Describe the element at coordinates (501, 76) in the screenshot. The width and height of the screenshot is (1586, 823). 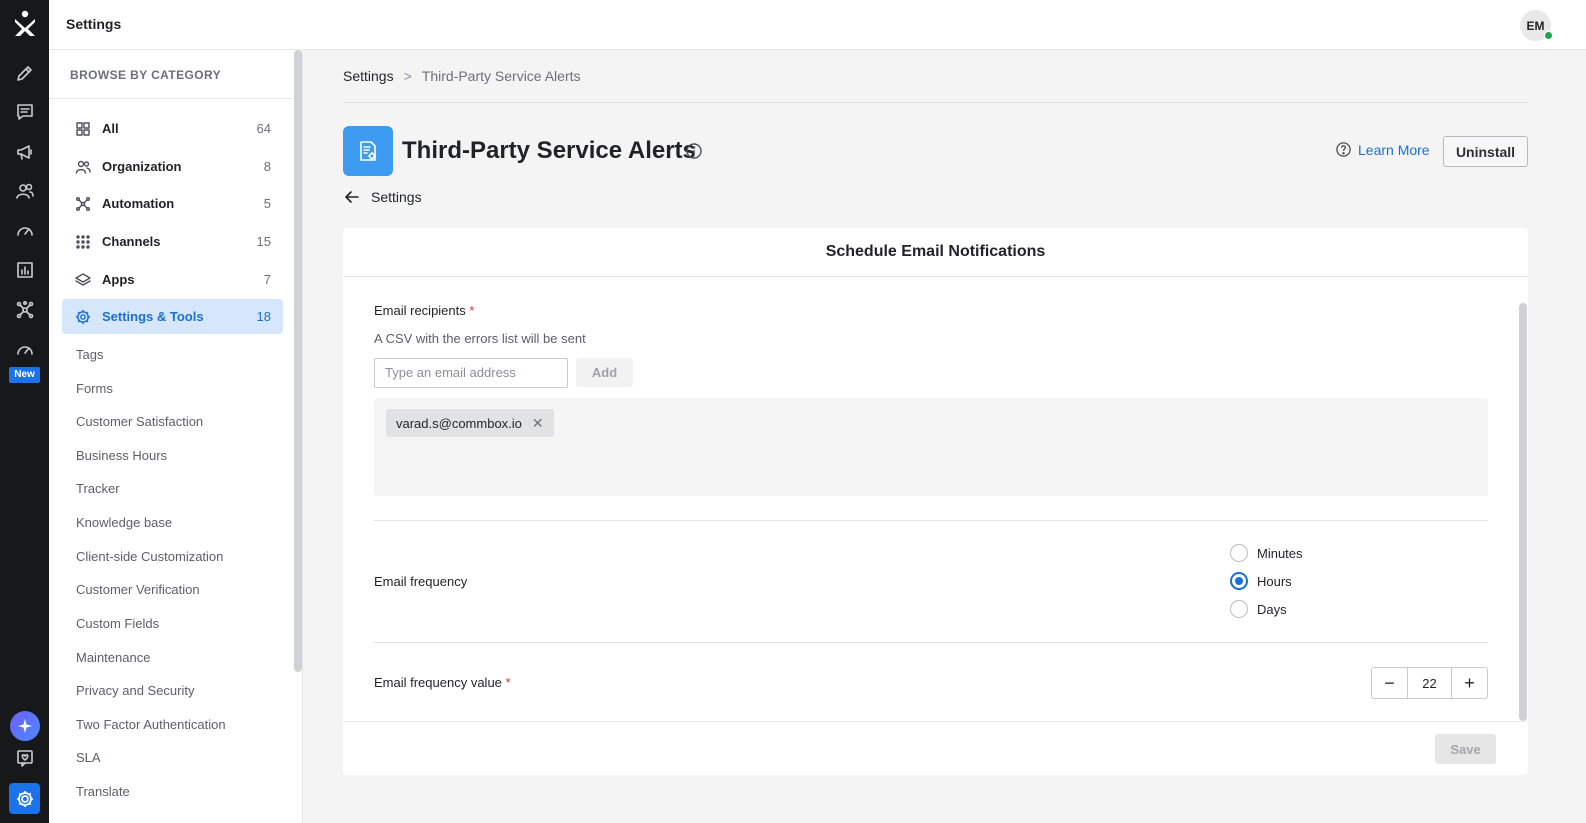
I see `breadcrumb-current: Third-Party Service Alerts` at that location.